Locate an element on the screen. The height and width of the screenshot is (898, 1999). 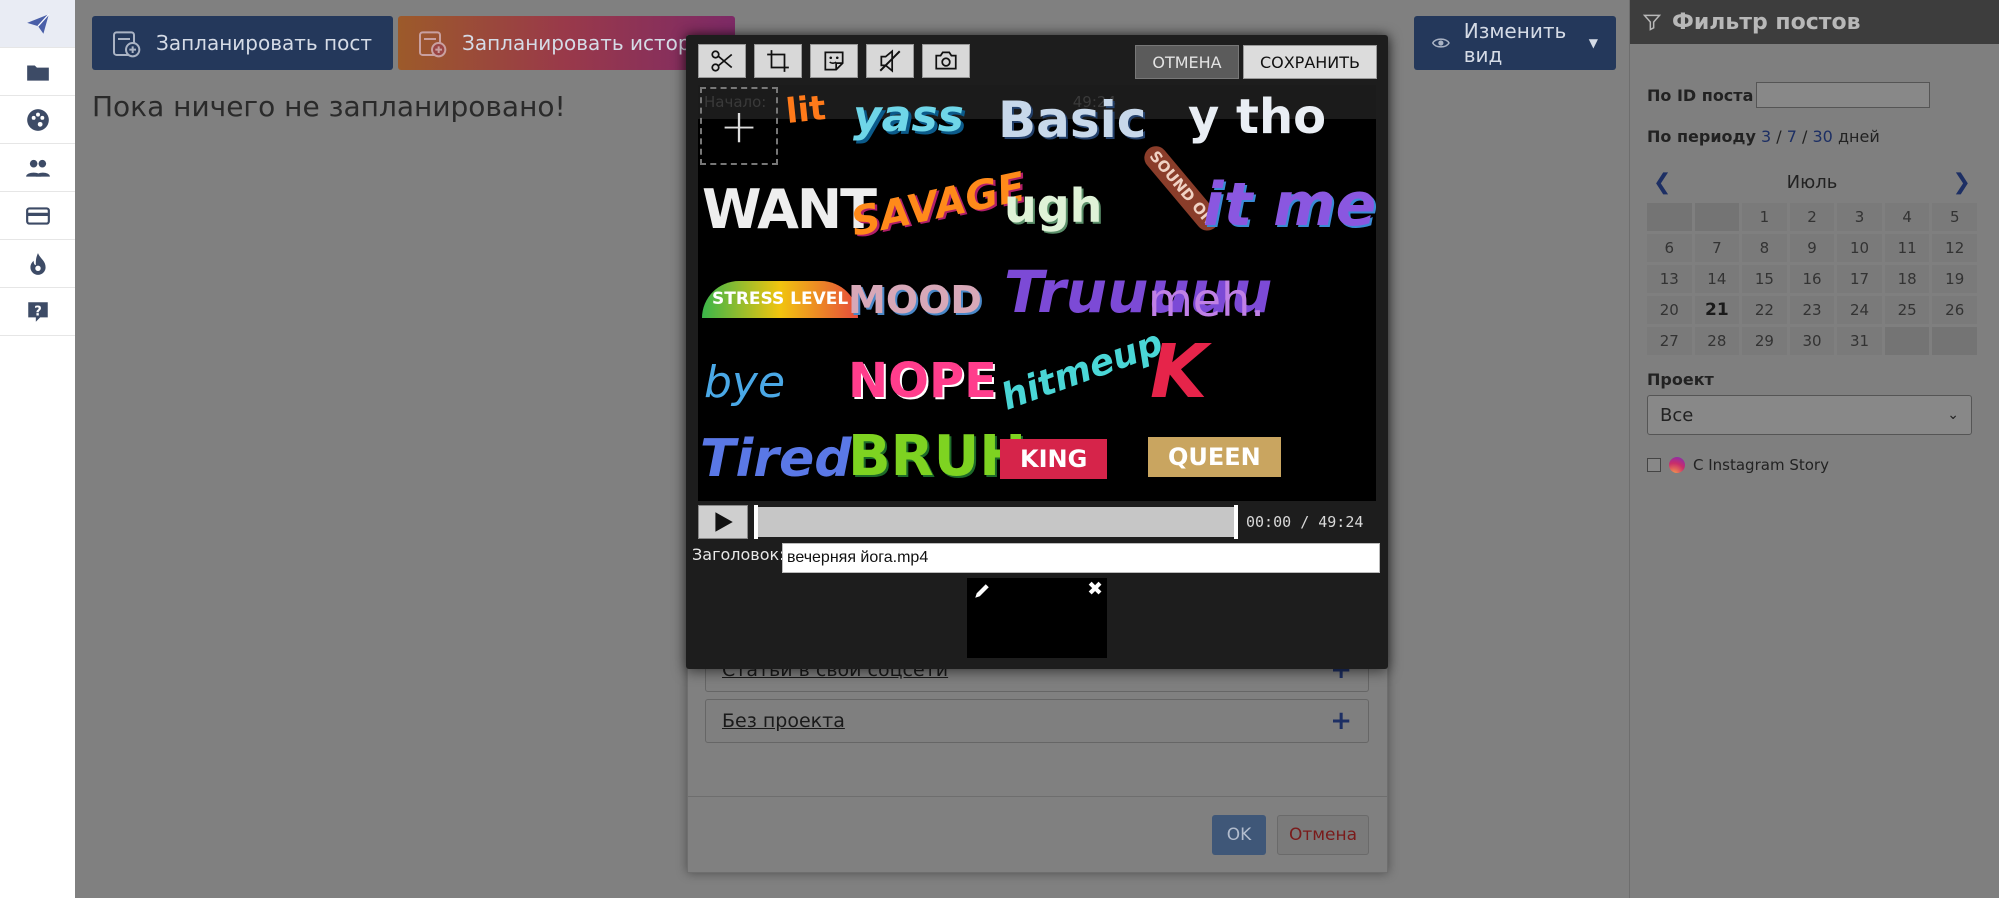
sticker: NOPE is located at coordinates (922, 381).